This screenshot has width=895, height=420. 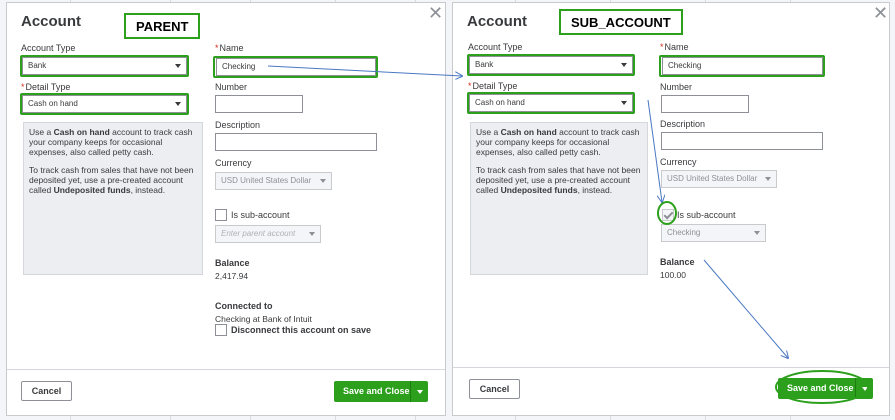 I want to click on balance-value: 2,417.94, so click(x=232, y=276).